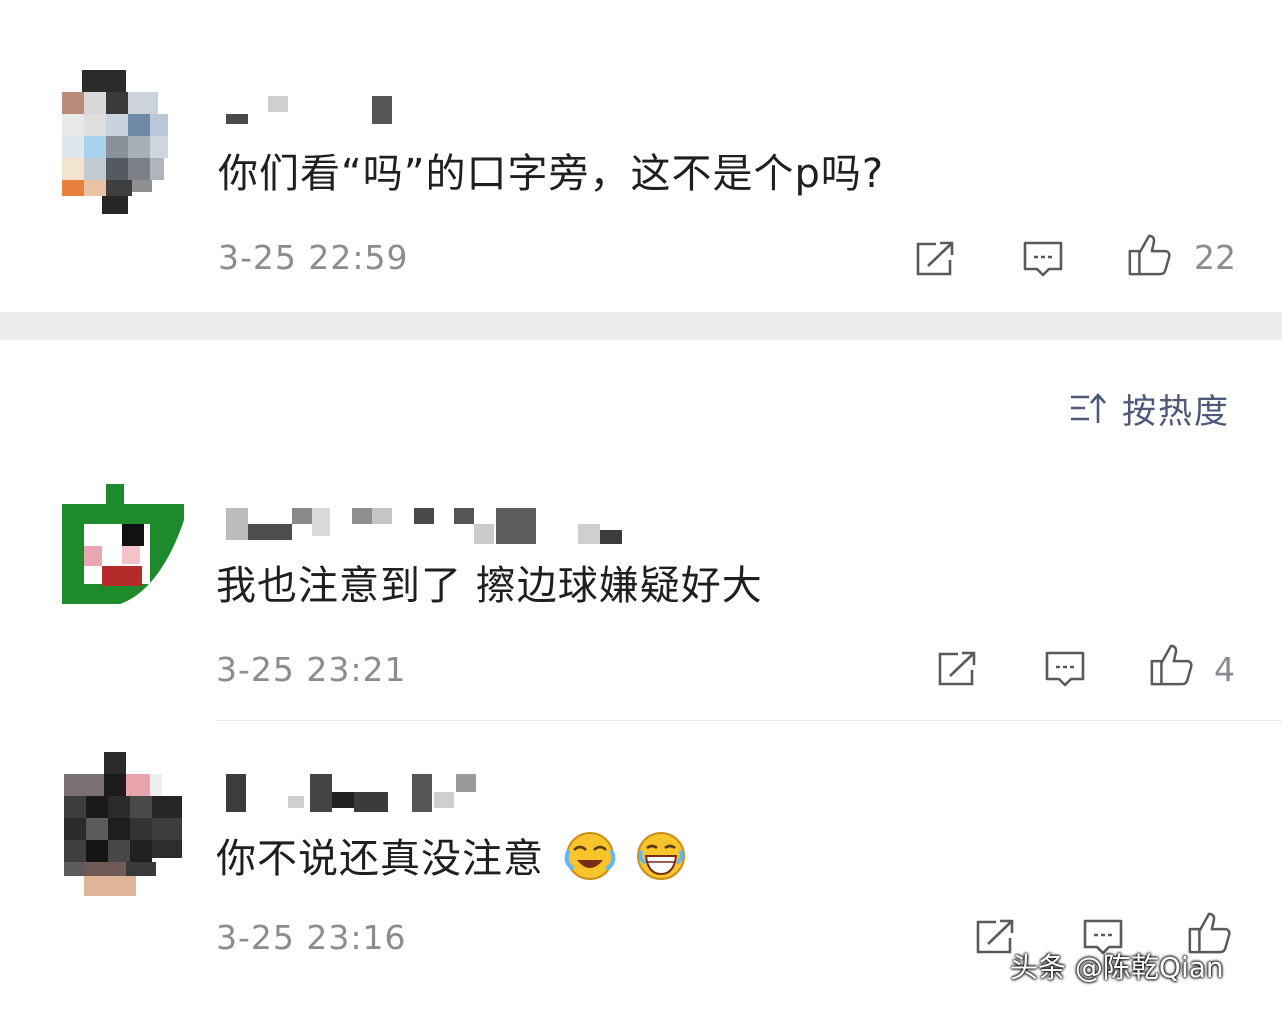 The image size is (1282, 1012). I want to click on comment-timestamp: 3-25 23:16, so click(311, 937).